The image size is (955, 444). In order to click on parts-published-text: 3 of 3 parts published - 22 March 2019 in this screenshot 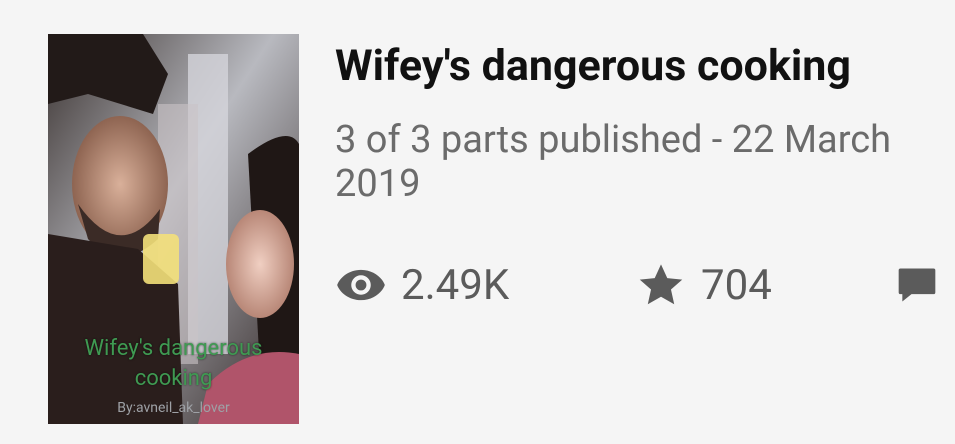, I will do `click(613, 162)`.